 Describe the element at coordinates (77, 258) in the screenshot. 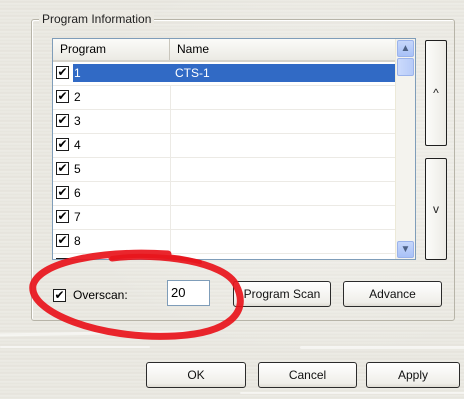

I see `program-number: 9` at that location.